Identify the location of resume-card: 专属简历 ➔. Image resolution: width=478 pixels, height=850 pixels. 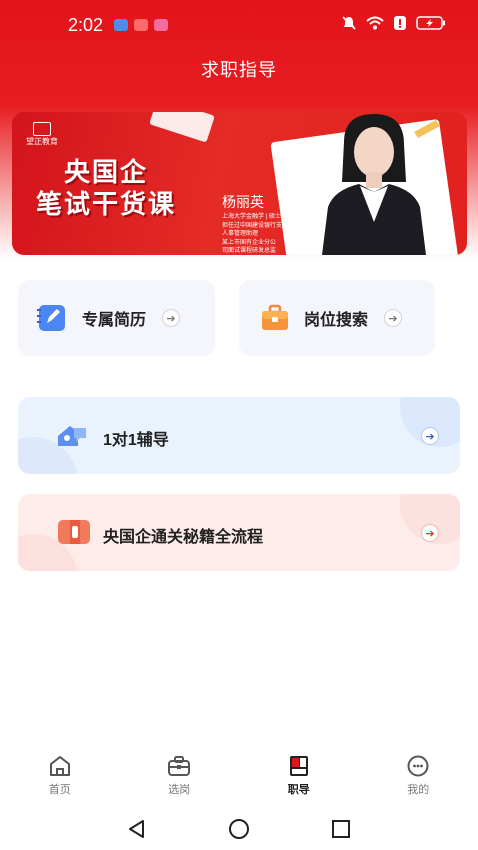
(116, 318).